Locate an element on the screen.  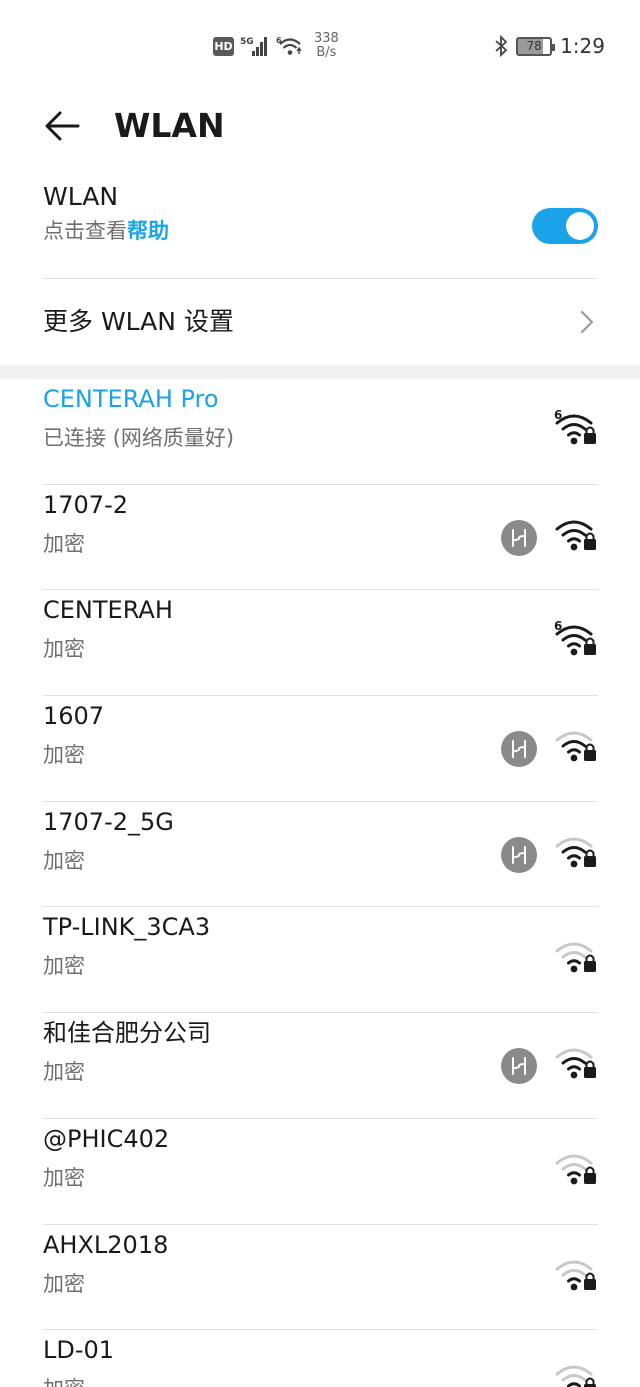
hd-badge: HD is located at coordinates (223, 46).